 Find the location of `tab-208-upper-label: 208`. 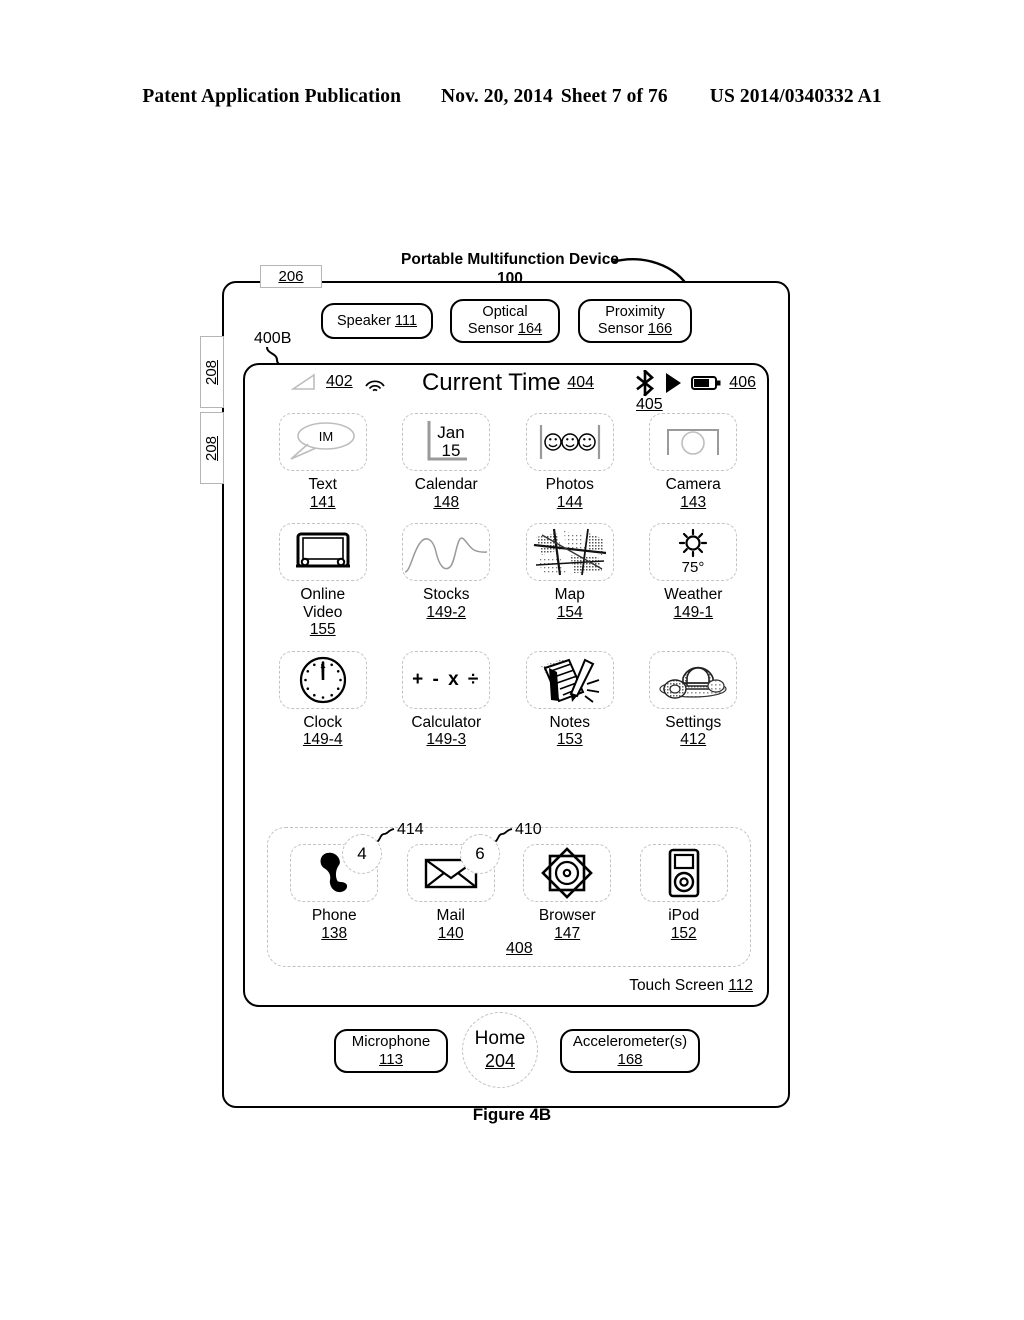

tab-208-upper-label: 208 is located at coordinates (212, 372).